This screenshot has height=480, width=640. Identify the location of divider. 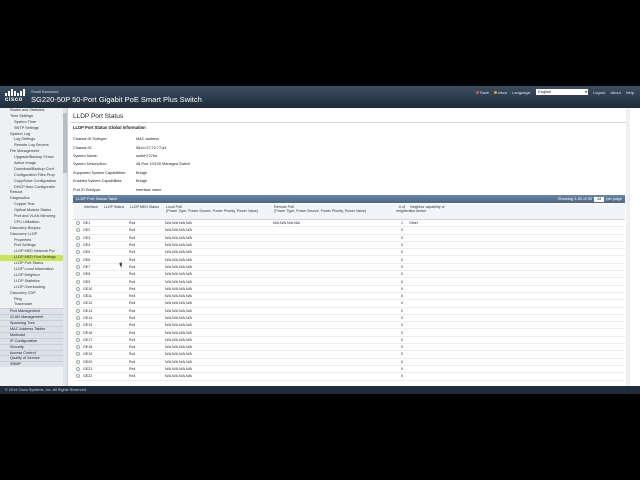
(348, 122).